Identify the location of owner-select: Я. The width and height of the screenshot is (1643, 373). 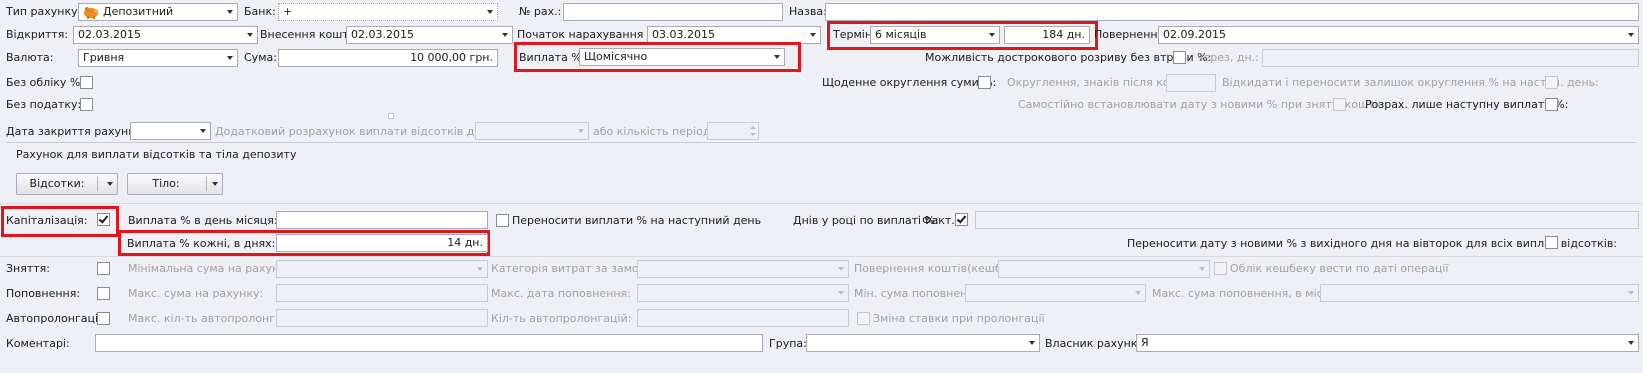
(1387, 343).